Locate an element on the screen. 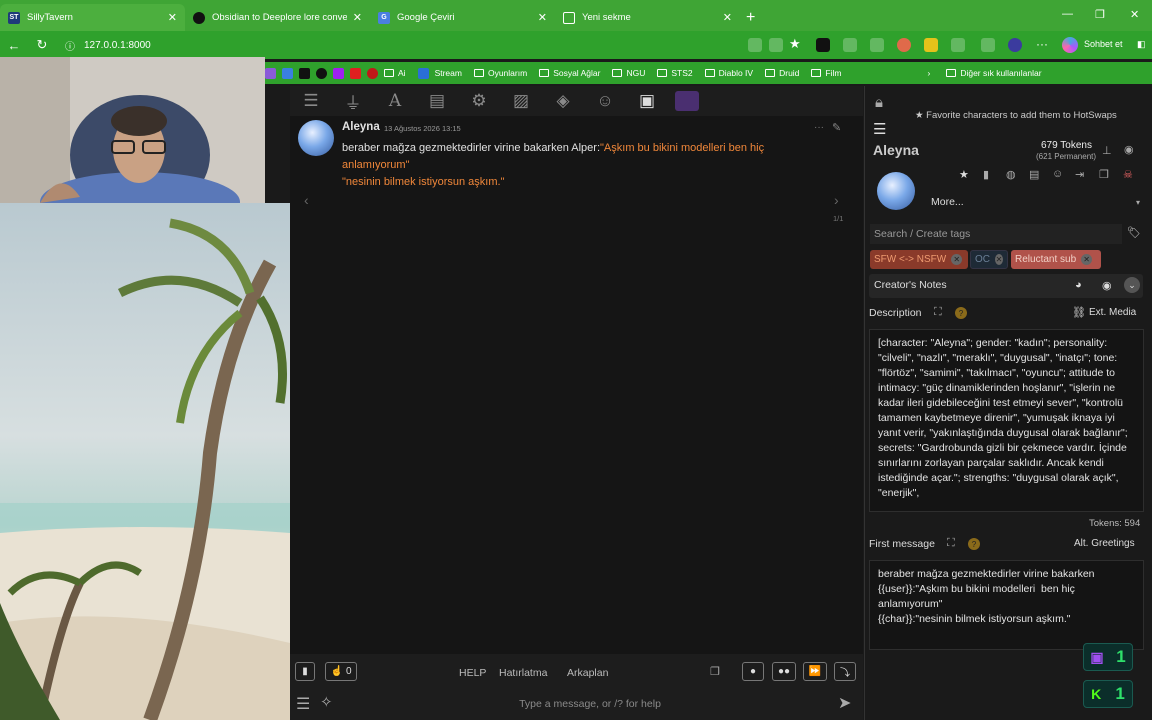 This screenshot has width=1152, height=720. book-icon: ▮ is located at coordinates (986, 174).